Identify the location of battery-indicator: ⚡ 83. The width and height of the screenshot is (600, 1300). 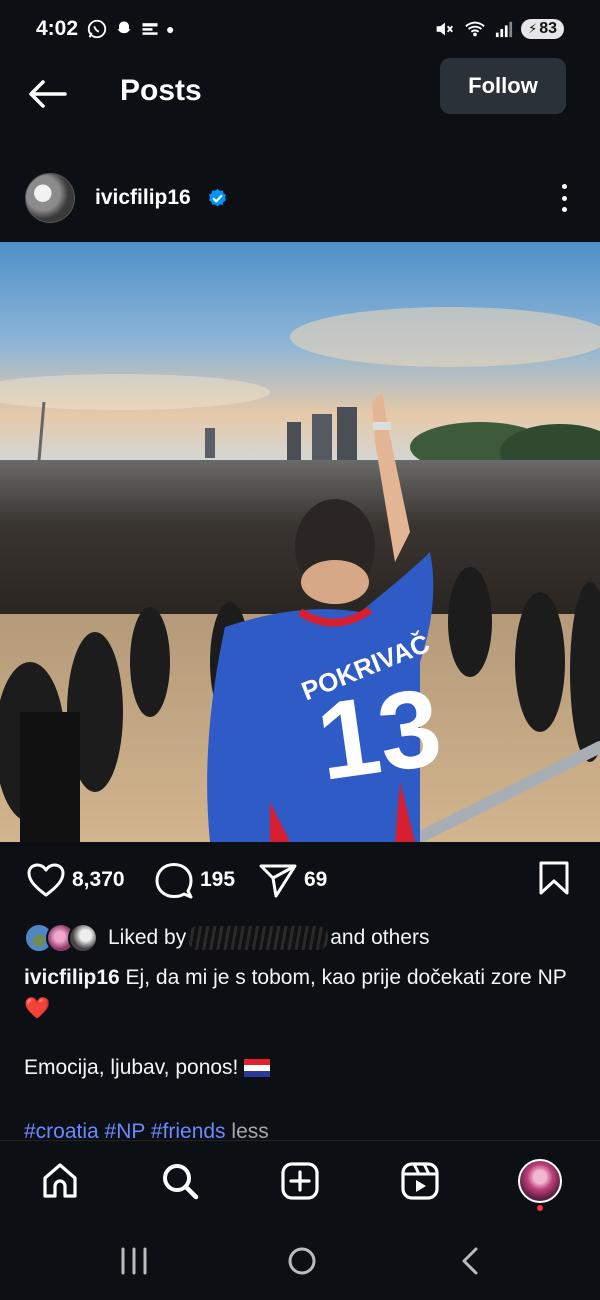
(542, 29).